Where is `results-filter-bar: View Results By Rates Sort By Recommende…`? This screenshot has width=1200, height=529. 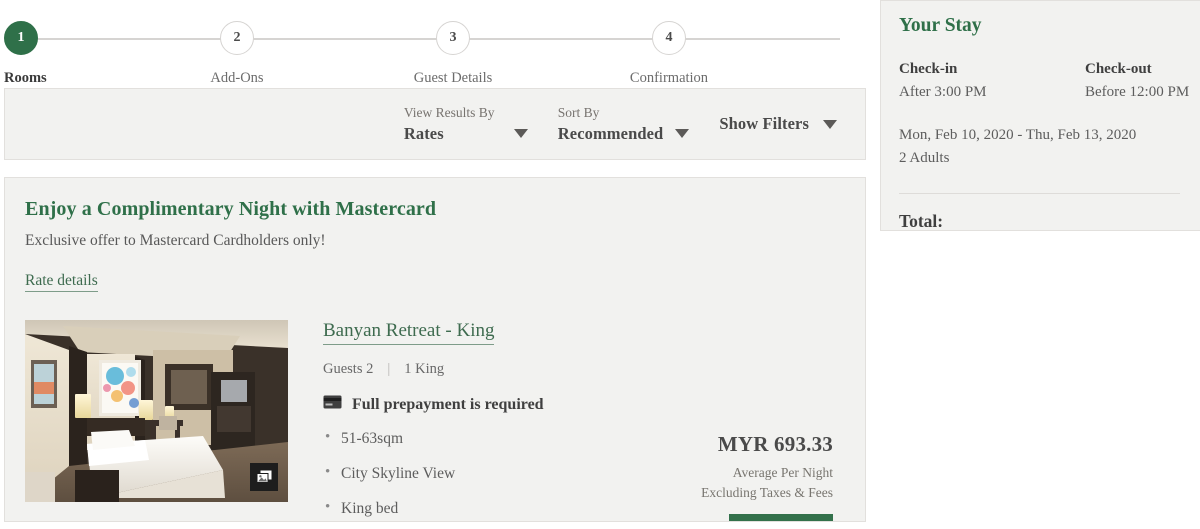
results-filter-bar: View Results By Rates Sort By Recommende… is located at coordinates (435, 124).